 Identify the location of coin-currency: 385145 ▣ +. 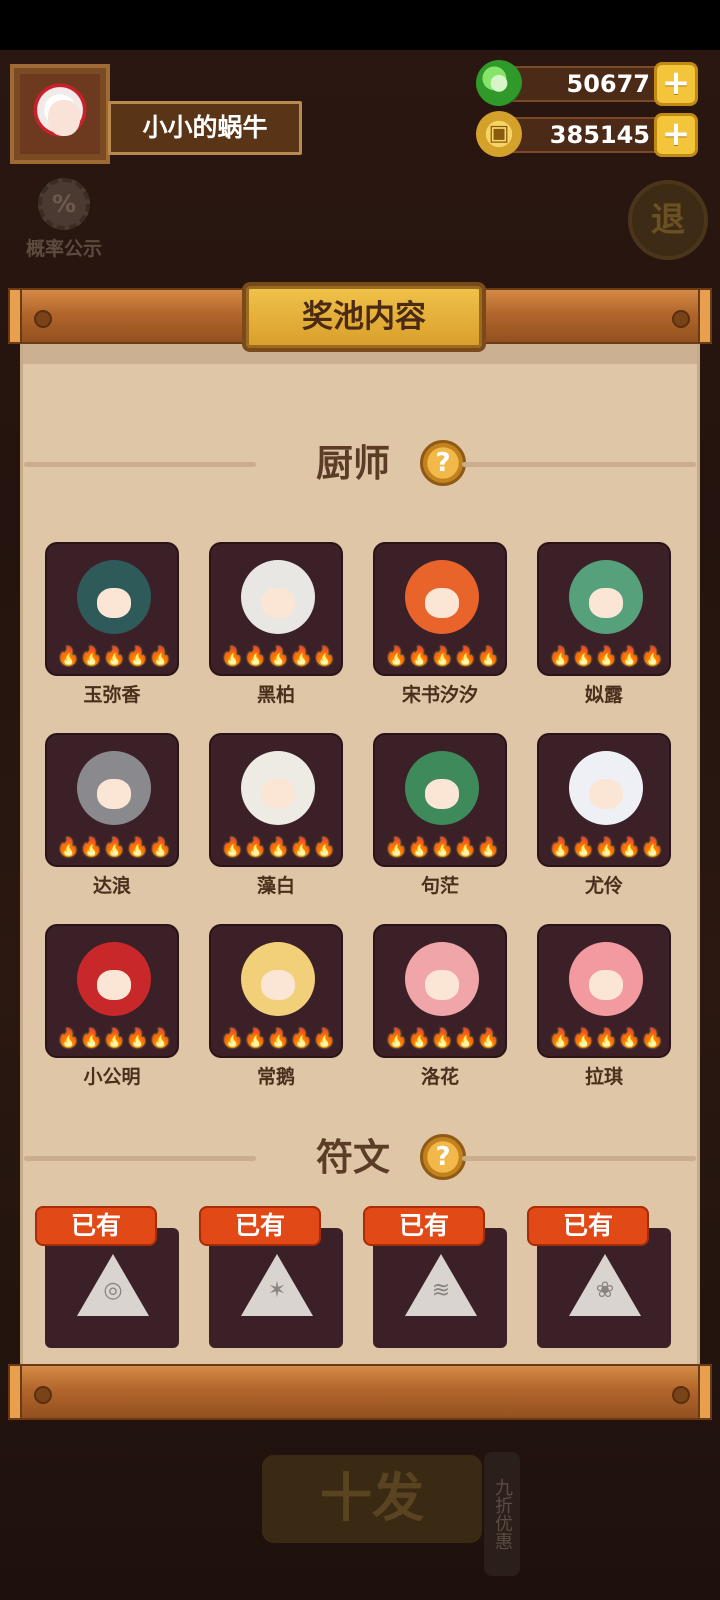
(587, 134).